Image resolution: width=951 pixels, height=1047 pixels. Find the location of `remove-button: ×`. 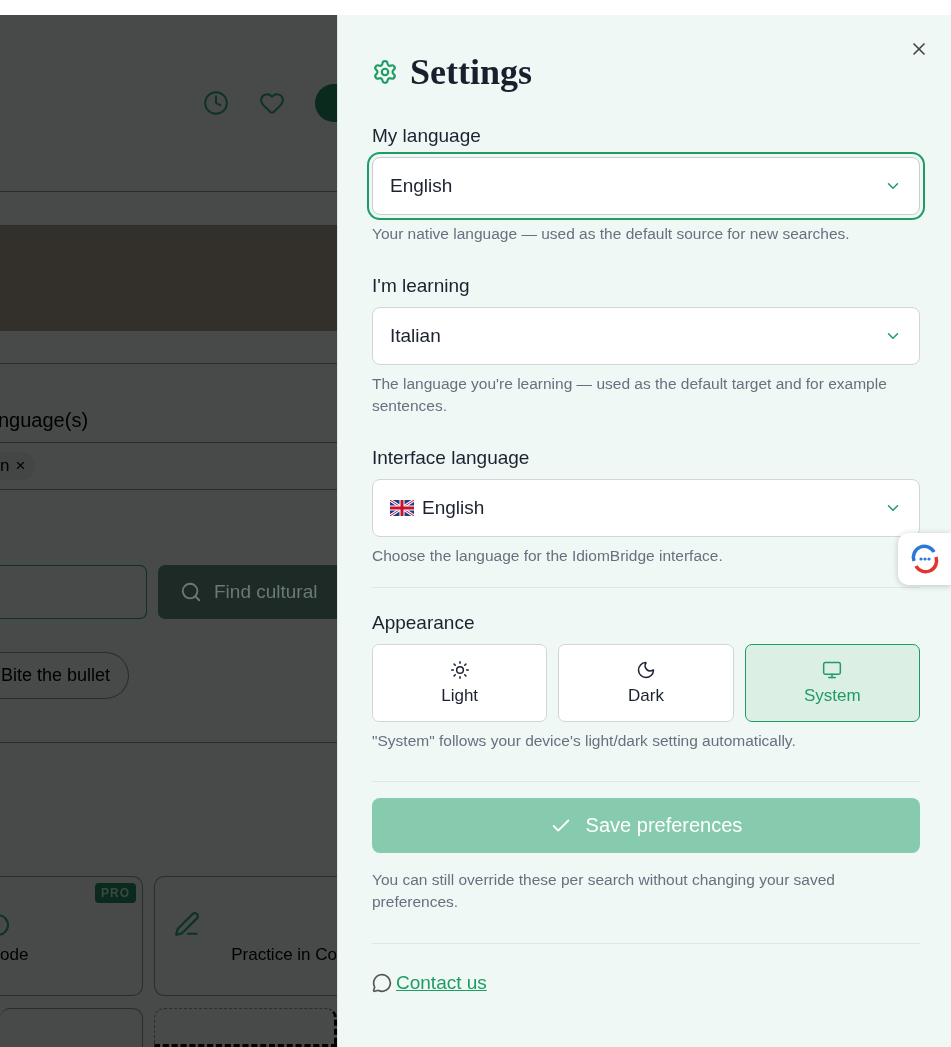

remove-button: × is located at coordinates (20, 465).